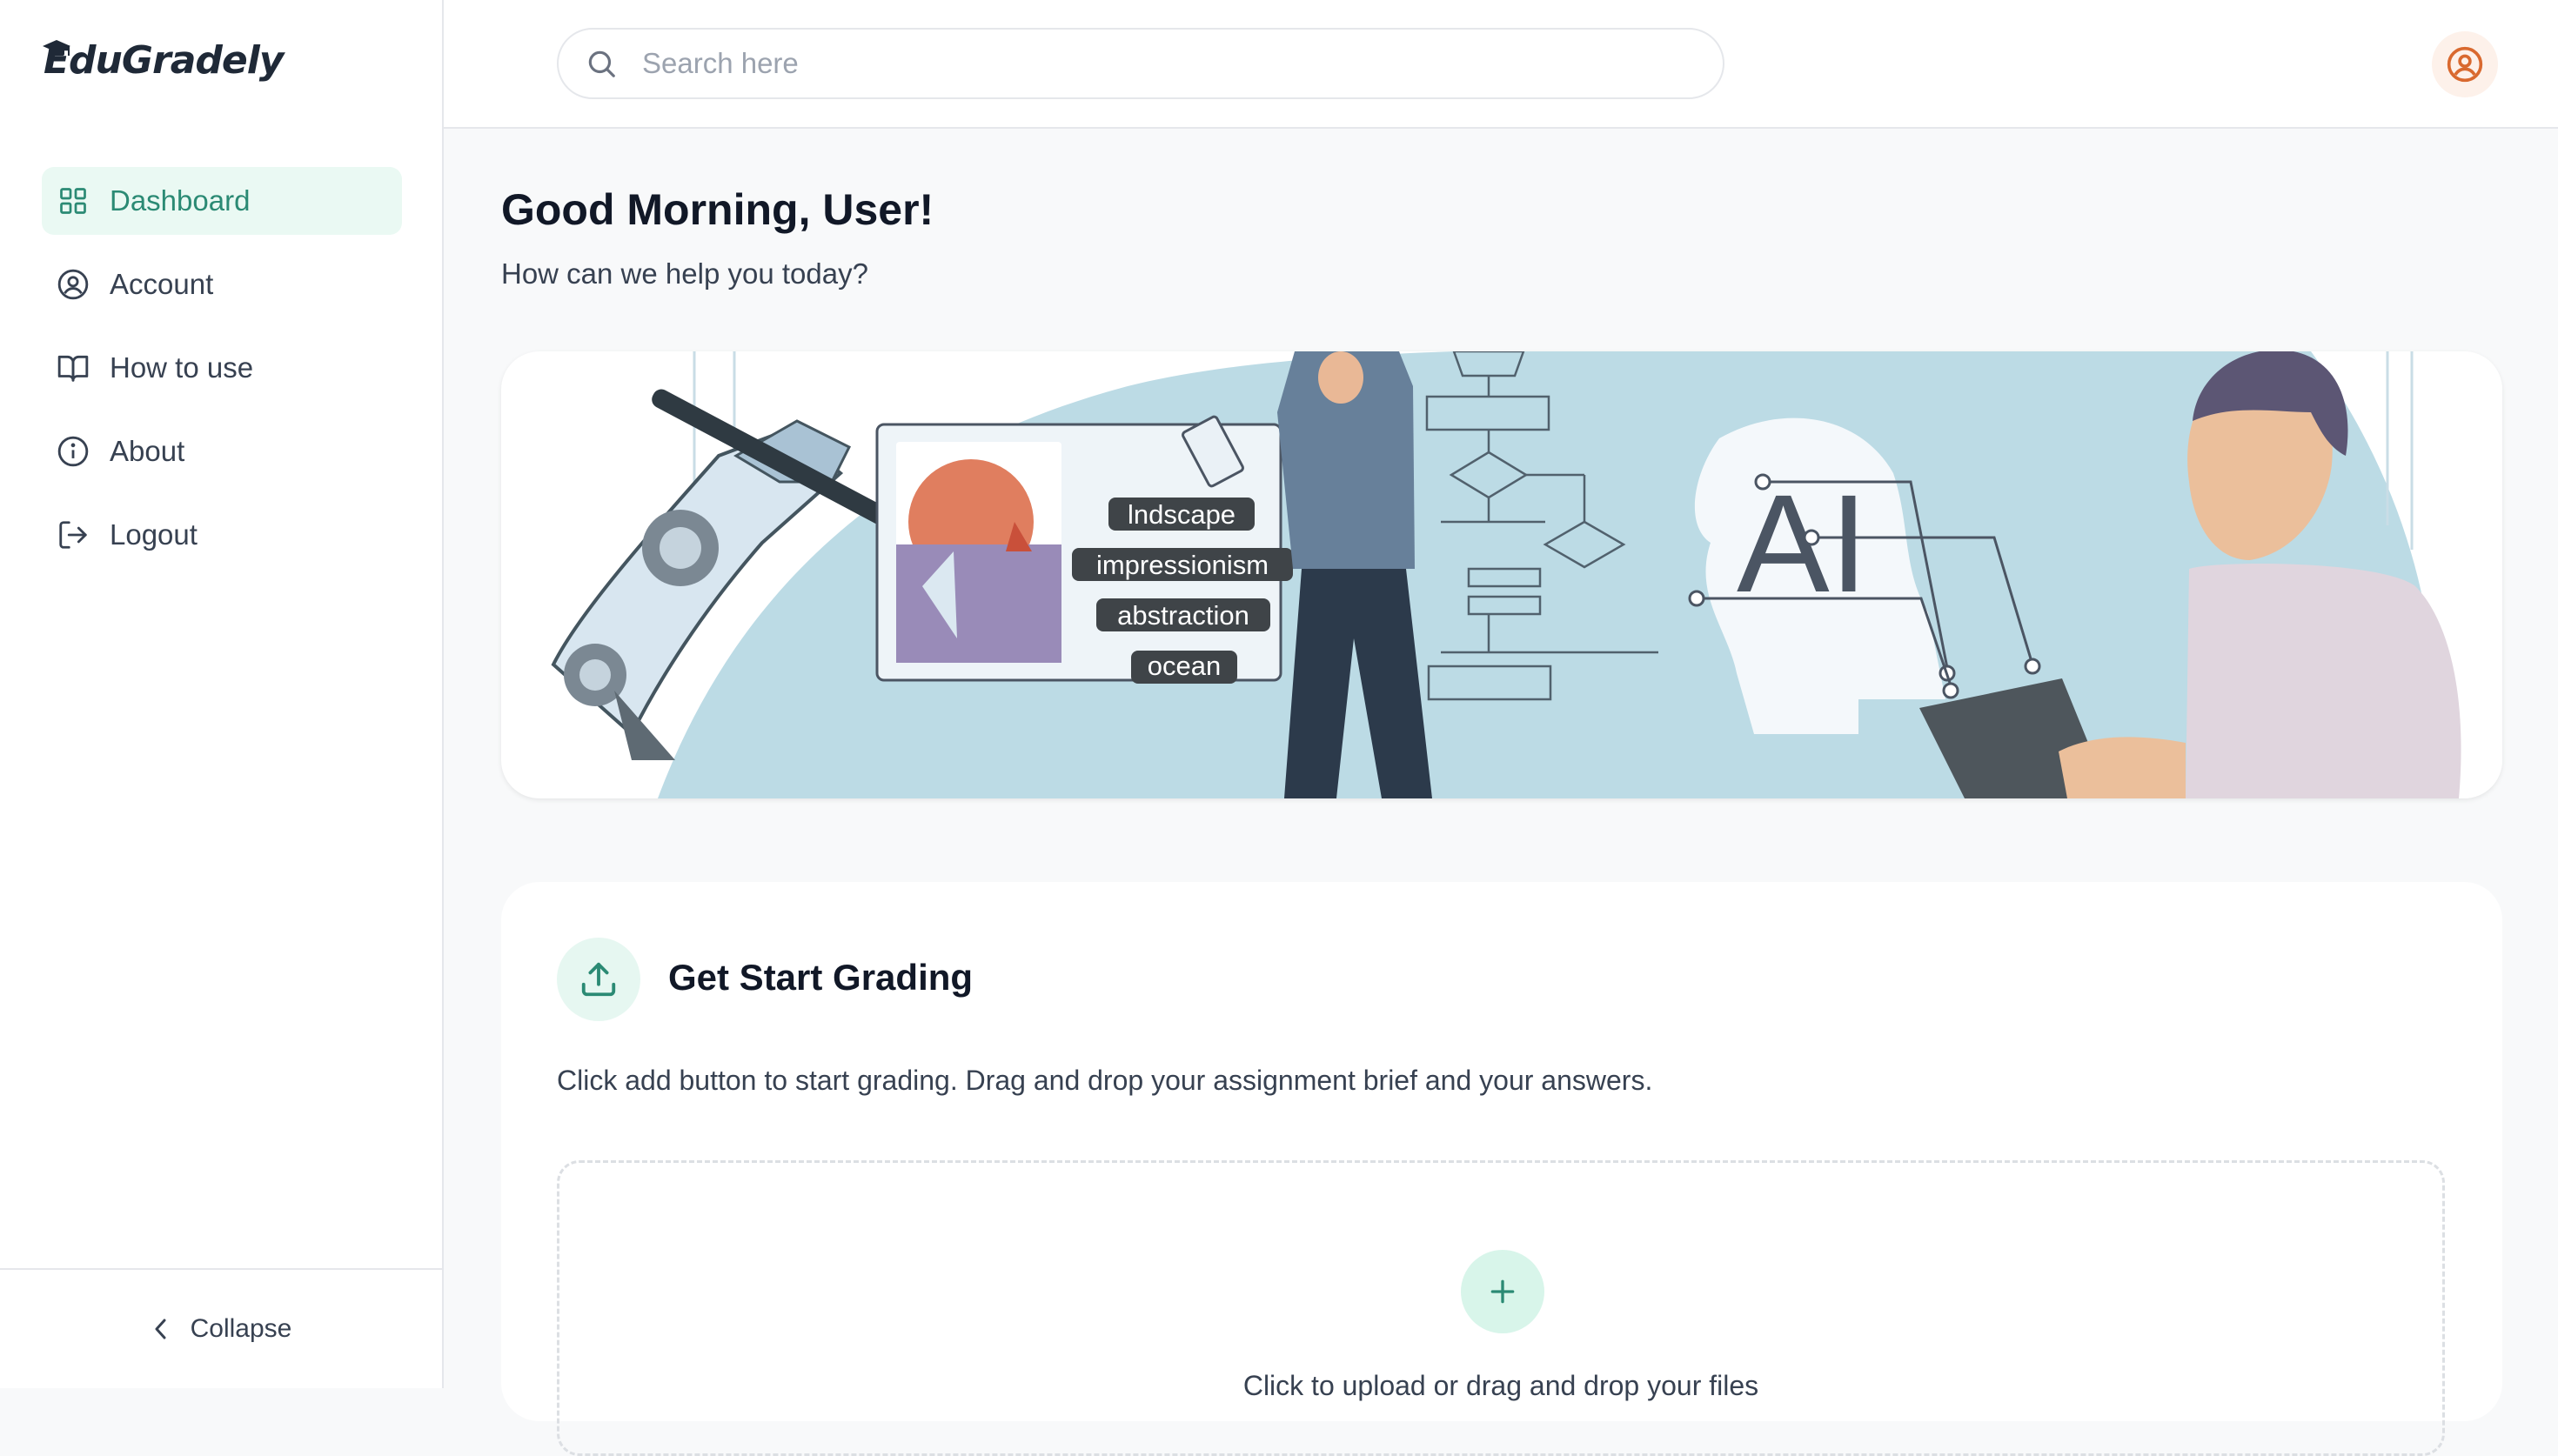  Describe the element at coordinates (73, 535) in the screenshot. I see `logout-icon` at that location.